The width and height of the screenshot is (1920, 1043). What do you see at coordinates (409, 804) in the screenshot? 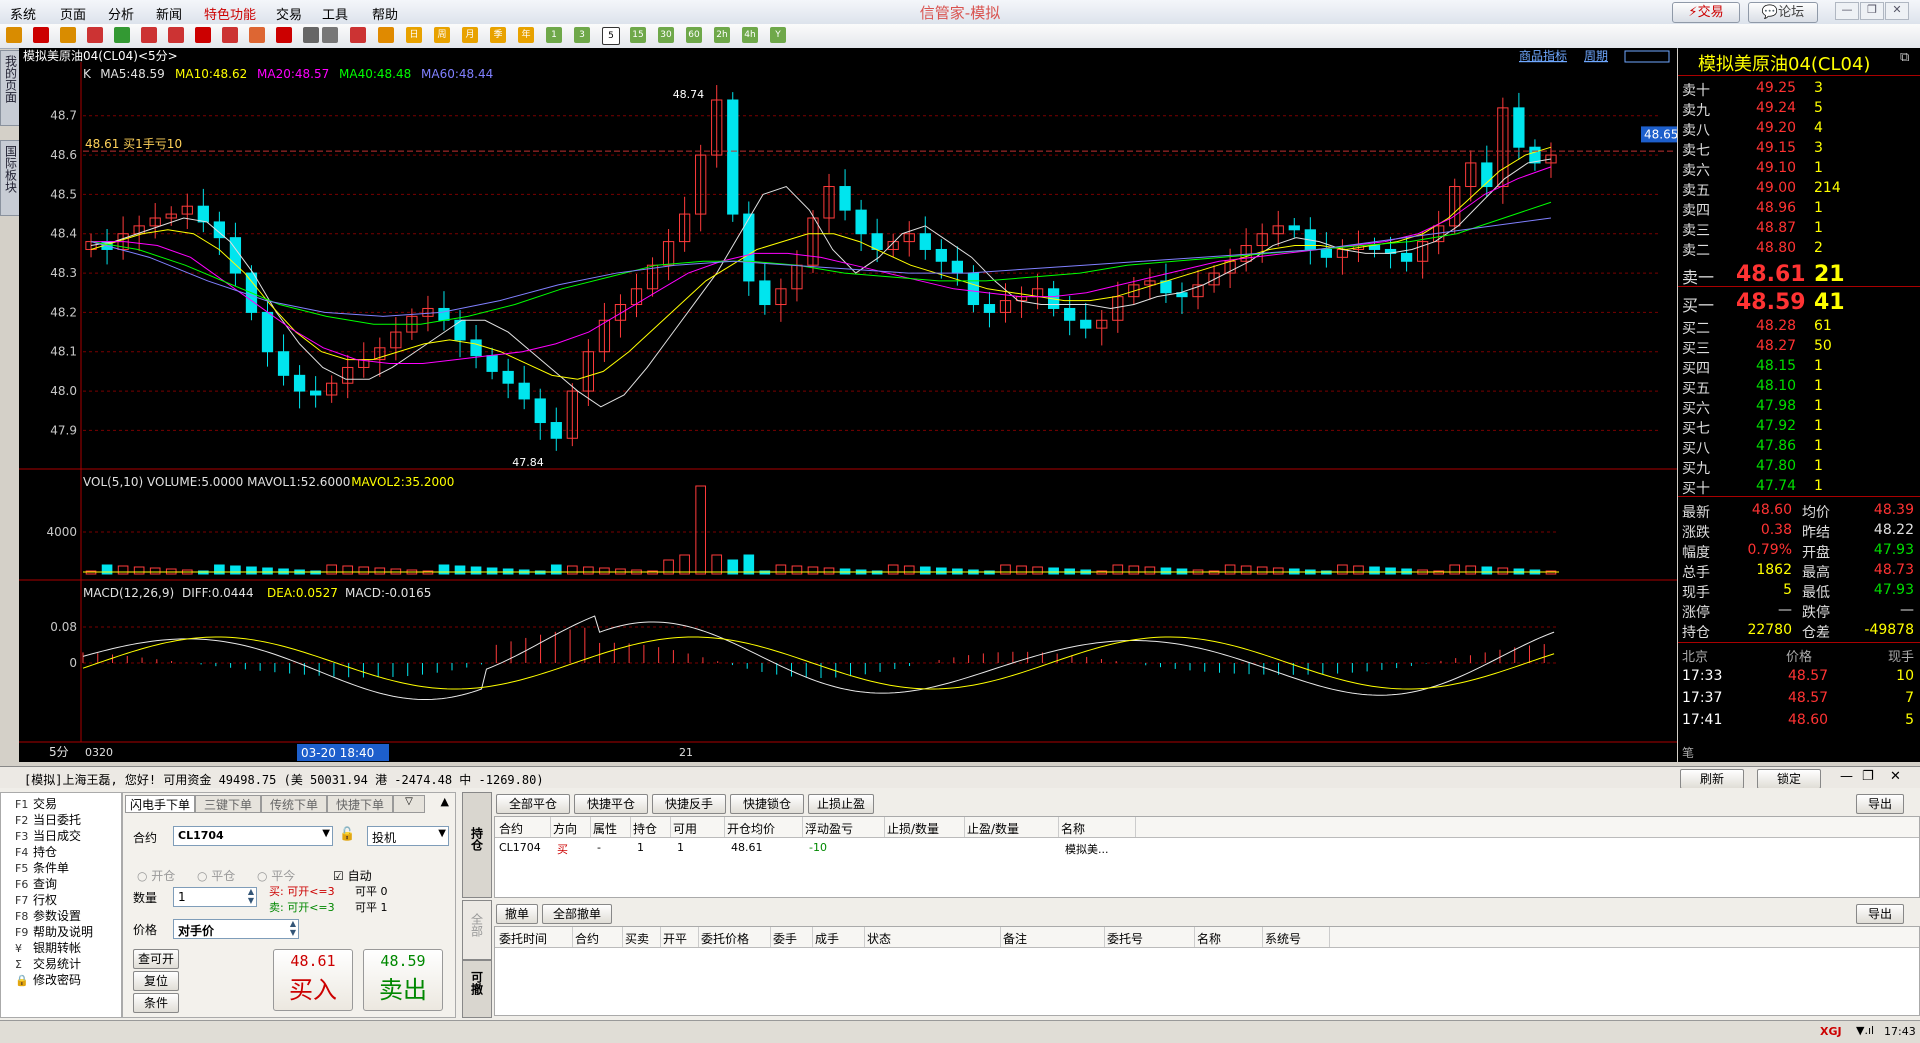
I see `more-tabs-button: ▽` at bounding box center [409, 804].